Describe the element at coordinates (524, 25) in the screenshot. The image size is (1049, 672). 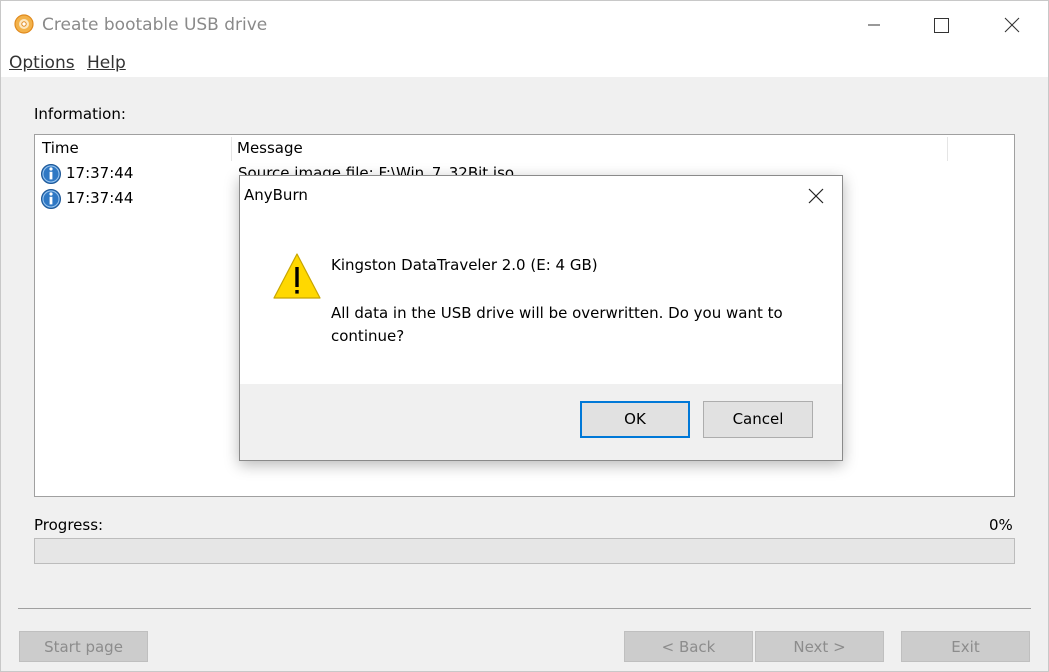
I see `title-bar: Create bootable USB drive` at that location.